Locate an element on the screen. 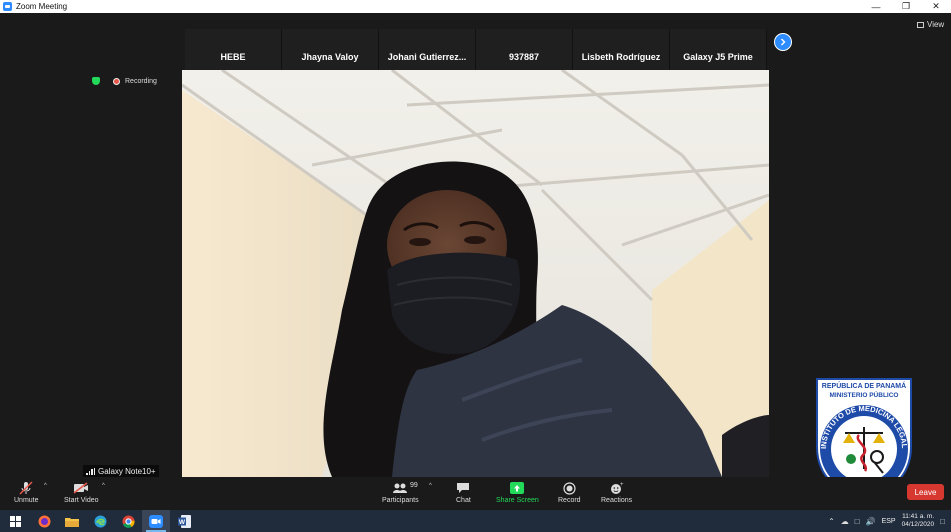 The image size is (951, 532). participant-name: Galaxy J5 Prime is located at coordinates (718, 57).